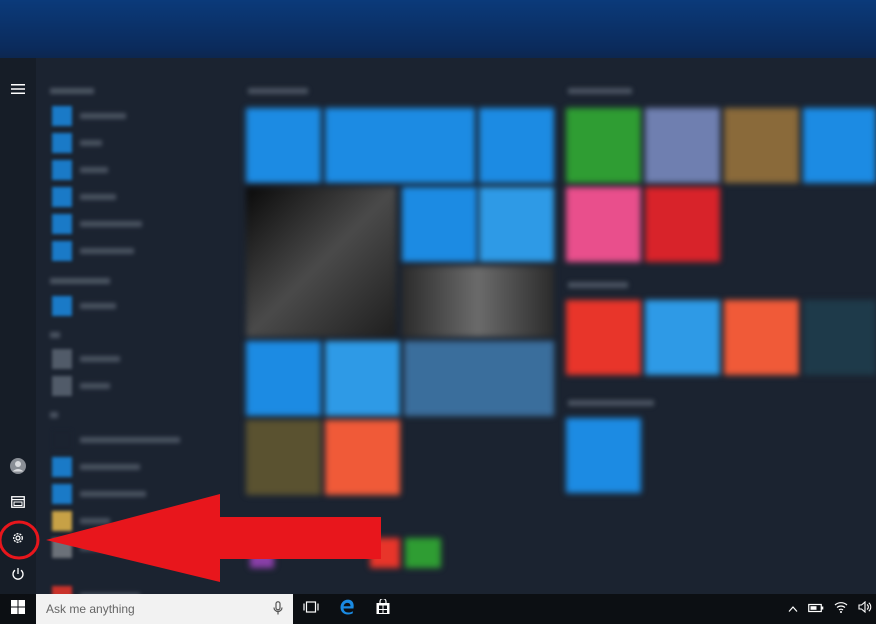  Describe the element at coordinates (213, 538) in the screenshot. I see `red-arrow` at that location.